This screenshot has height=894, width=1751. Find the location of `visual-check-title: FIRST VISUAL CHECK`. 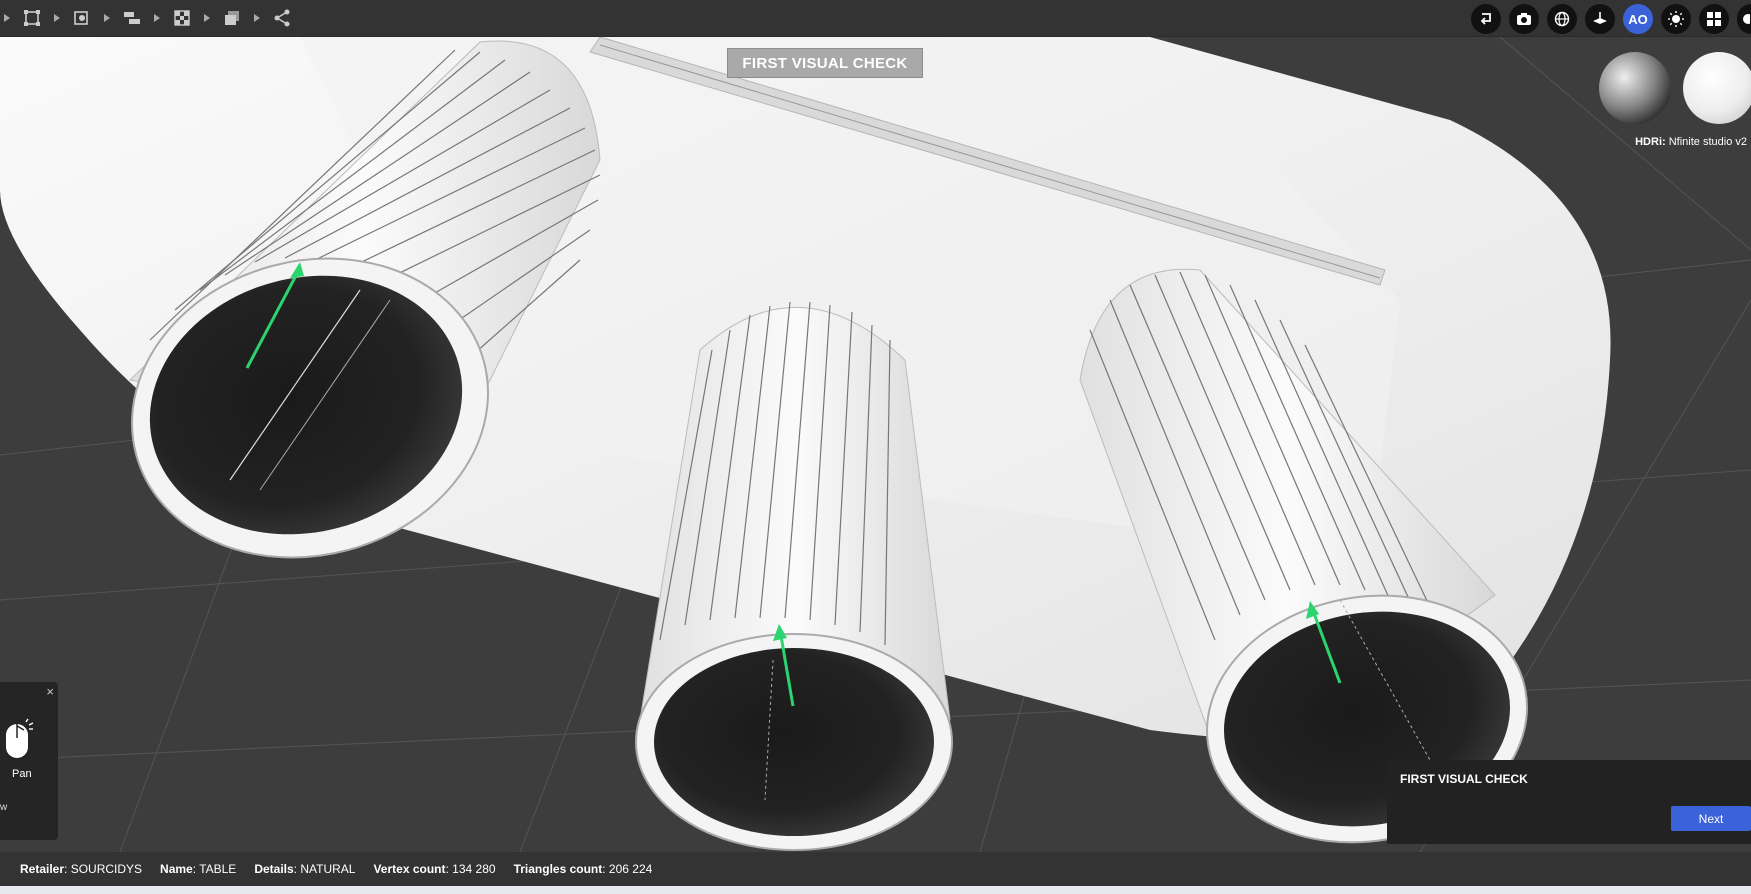

visual-check-title: FIRST VISUAL CHECK is located at coordinates (1464, 779).